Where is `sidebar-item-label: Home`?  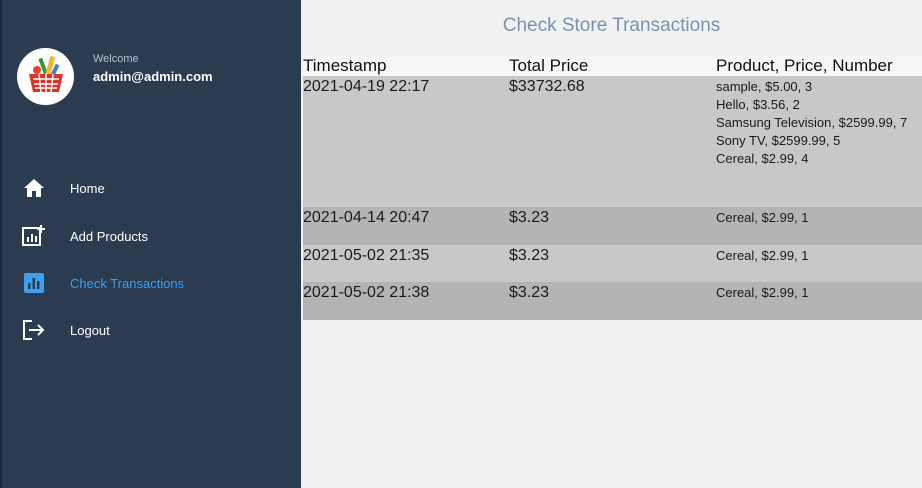 sidebar-item-label: Home is located at coordinates (87, 188).